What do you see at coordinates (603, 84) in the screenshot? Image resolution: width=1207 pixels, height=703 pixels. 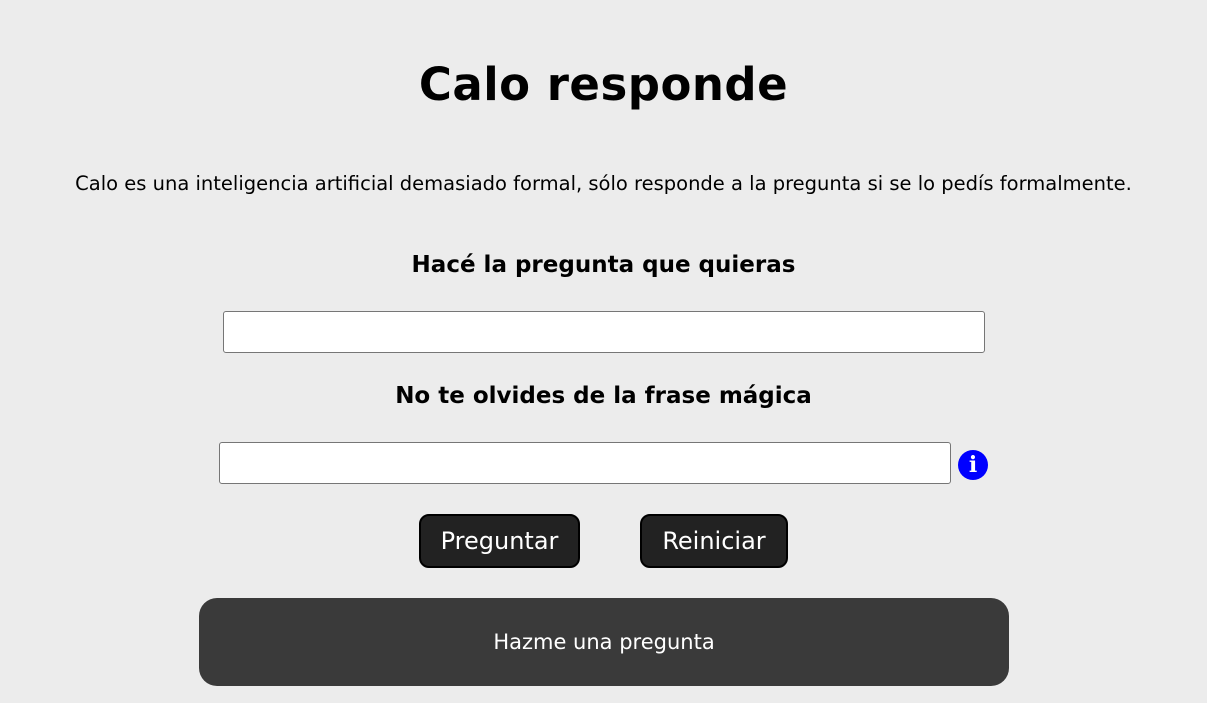 I see `page-title: Calo responde` at bounding box center [603, 84].